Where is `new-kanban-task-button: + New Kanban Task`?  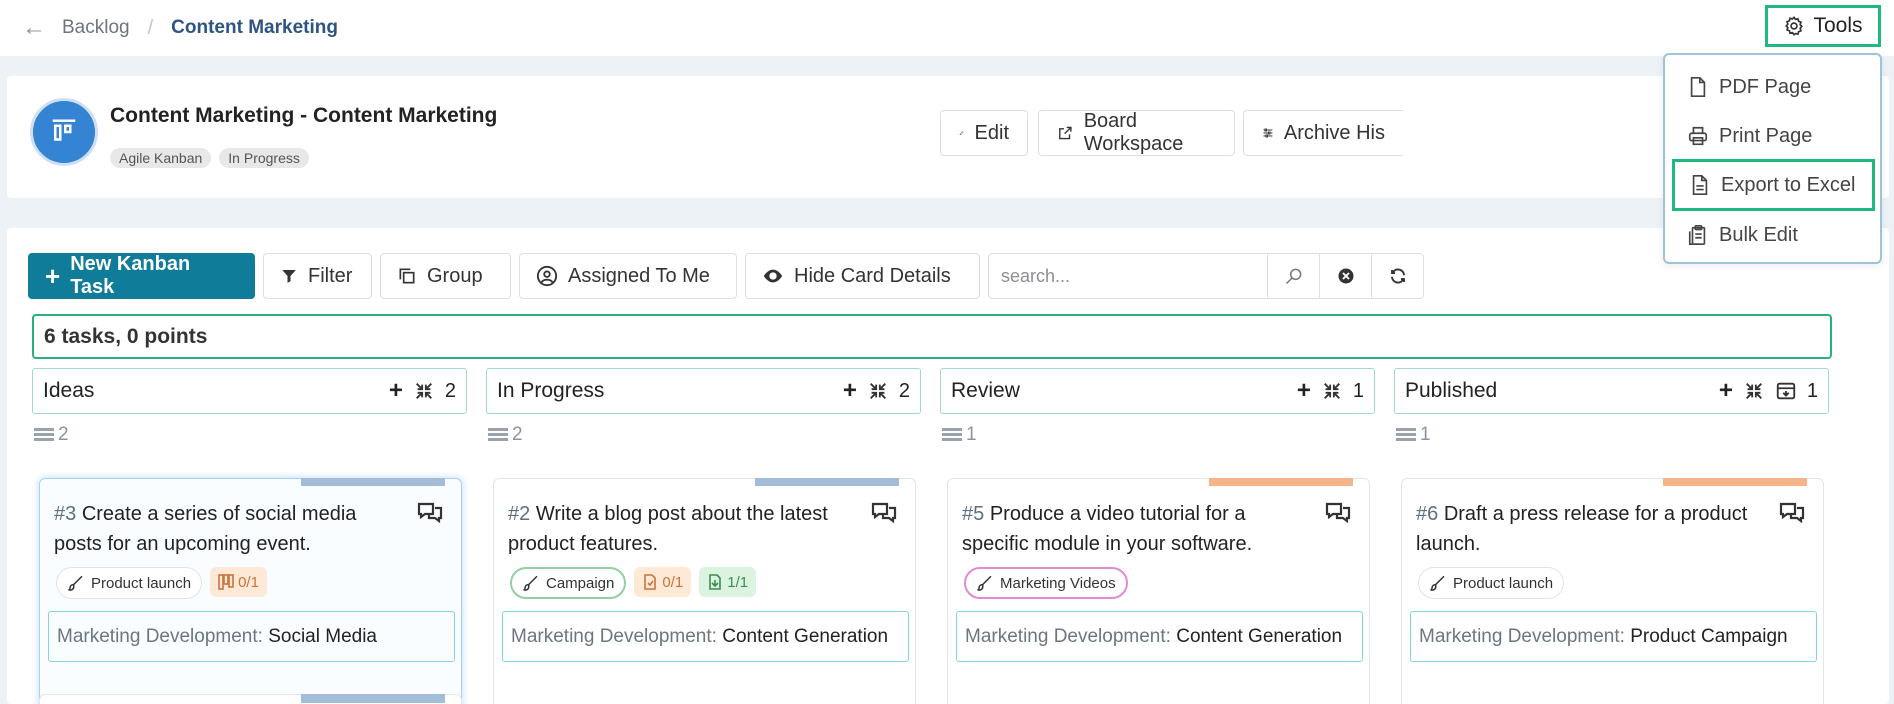 new-kanban-task-button: + New Kanban Task is located at coordinates (141, 276).